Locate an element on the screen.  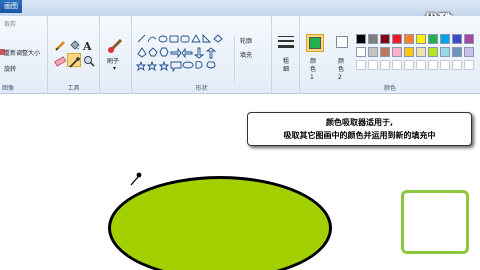
brushes-dropdown-icon: ▾ is located at coordinates (114, 68).